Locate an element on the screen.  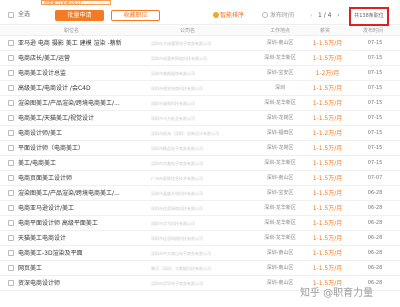
post-date: 07-07 is located at coordinates (375, 178).